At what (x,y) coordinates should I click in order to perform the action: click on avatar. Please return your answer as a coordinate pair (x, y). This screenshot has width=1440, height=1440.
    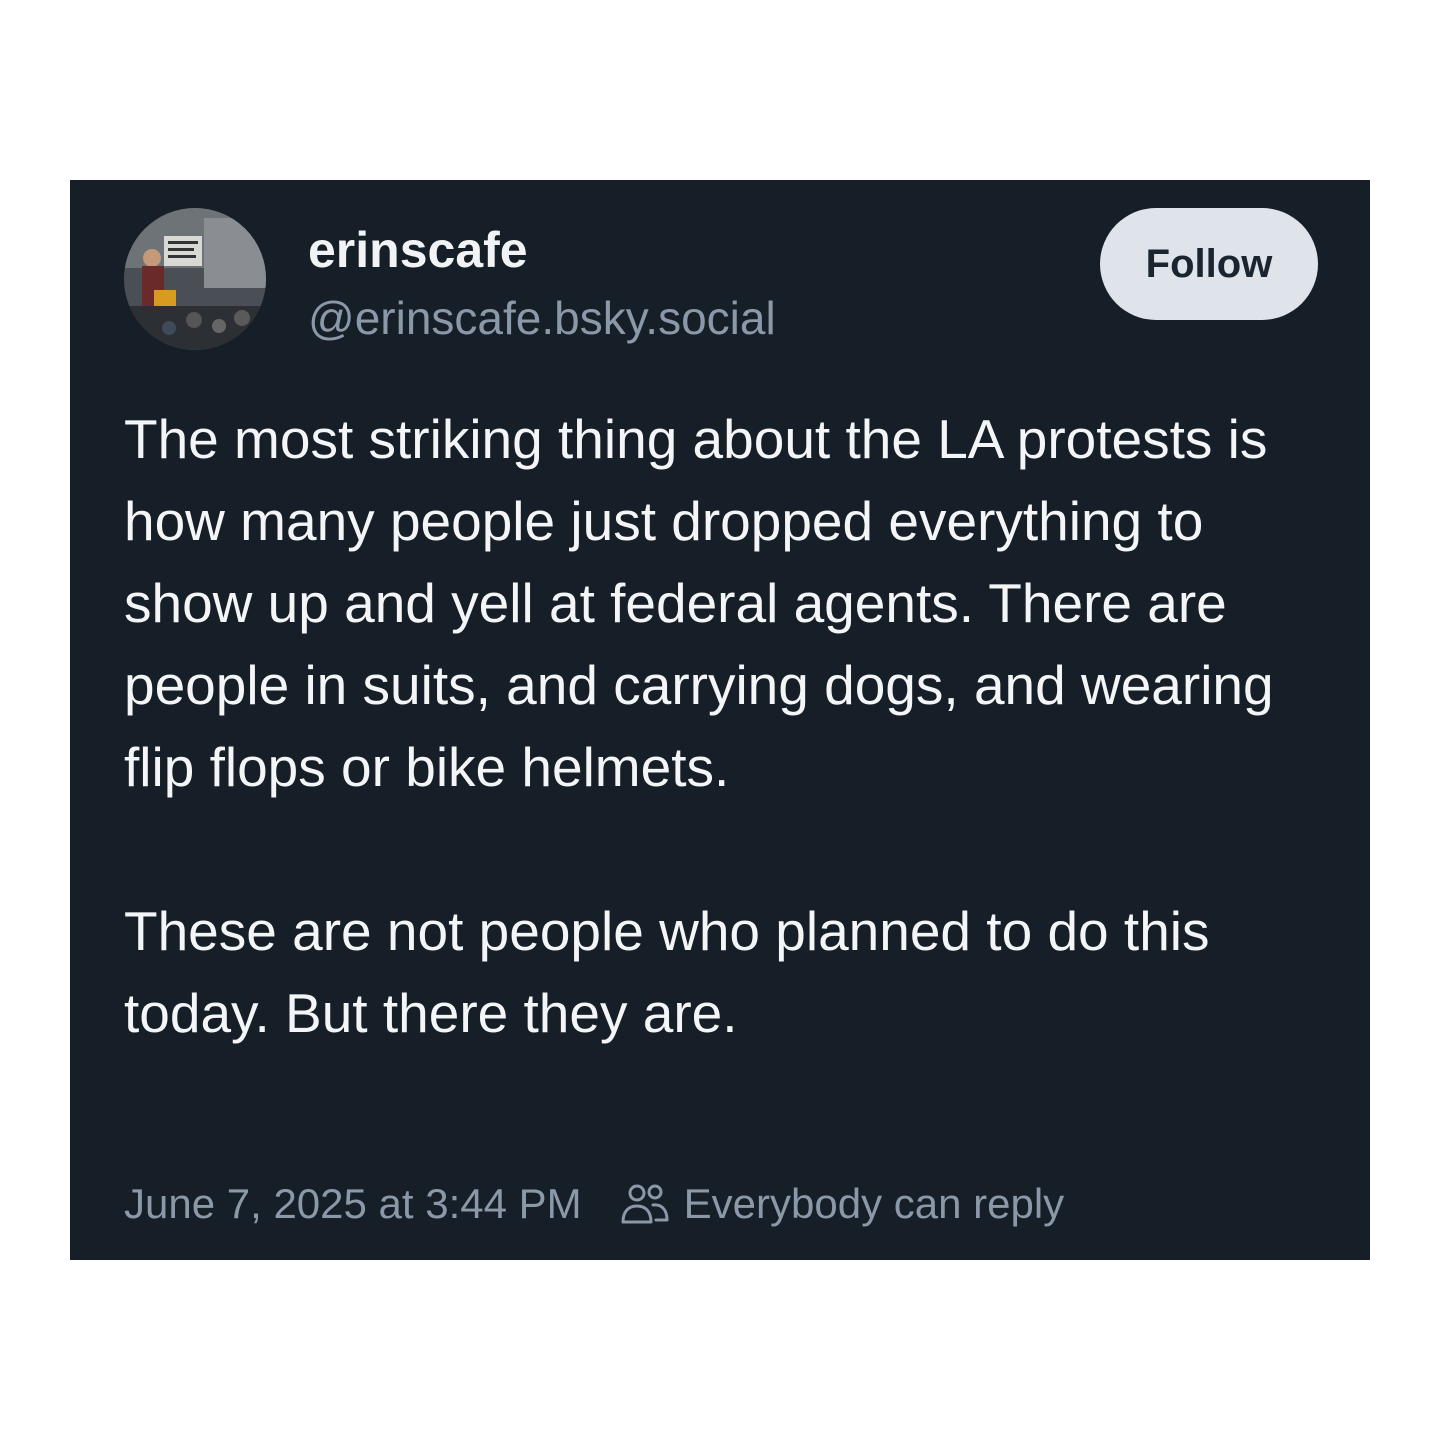
    Looking at the image, I should click on (195, 279).